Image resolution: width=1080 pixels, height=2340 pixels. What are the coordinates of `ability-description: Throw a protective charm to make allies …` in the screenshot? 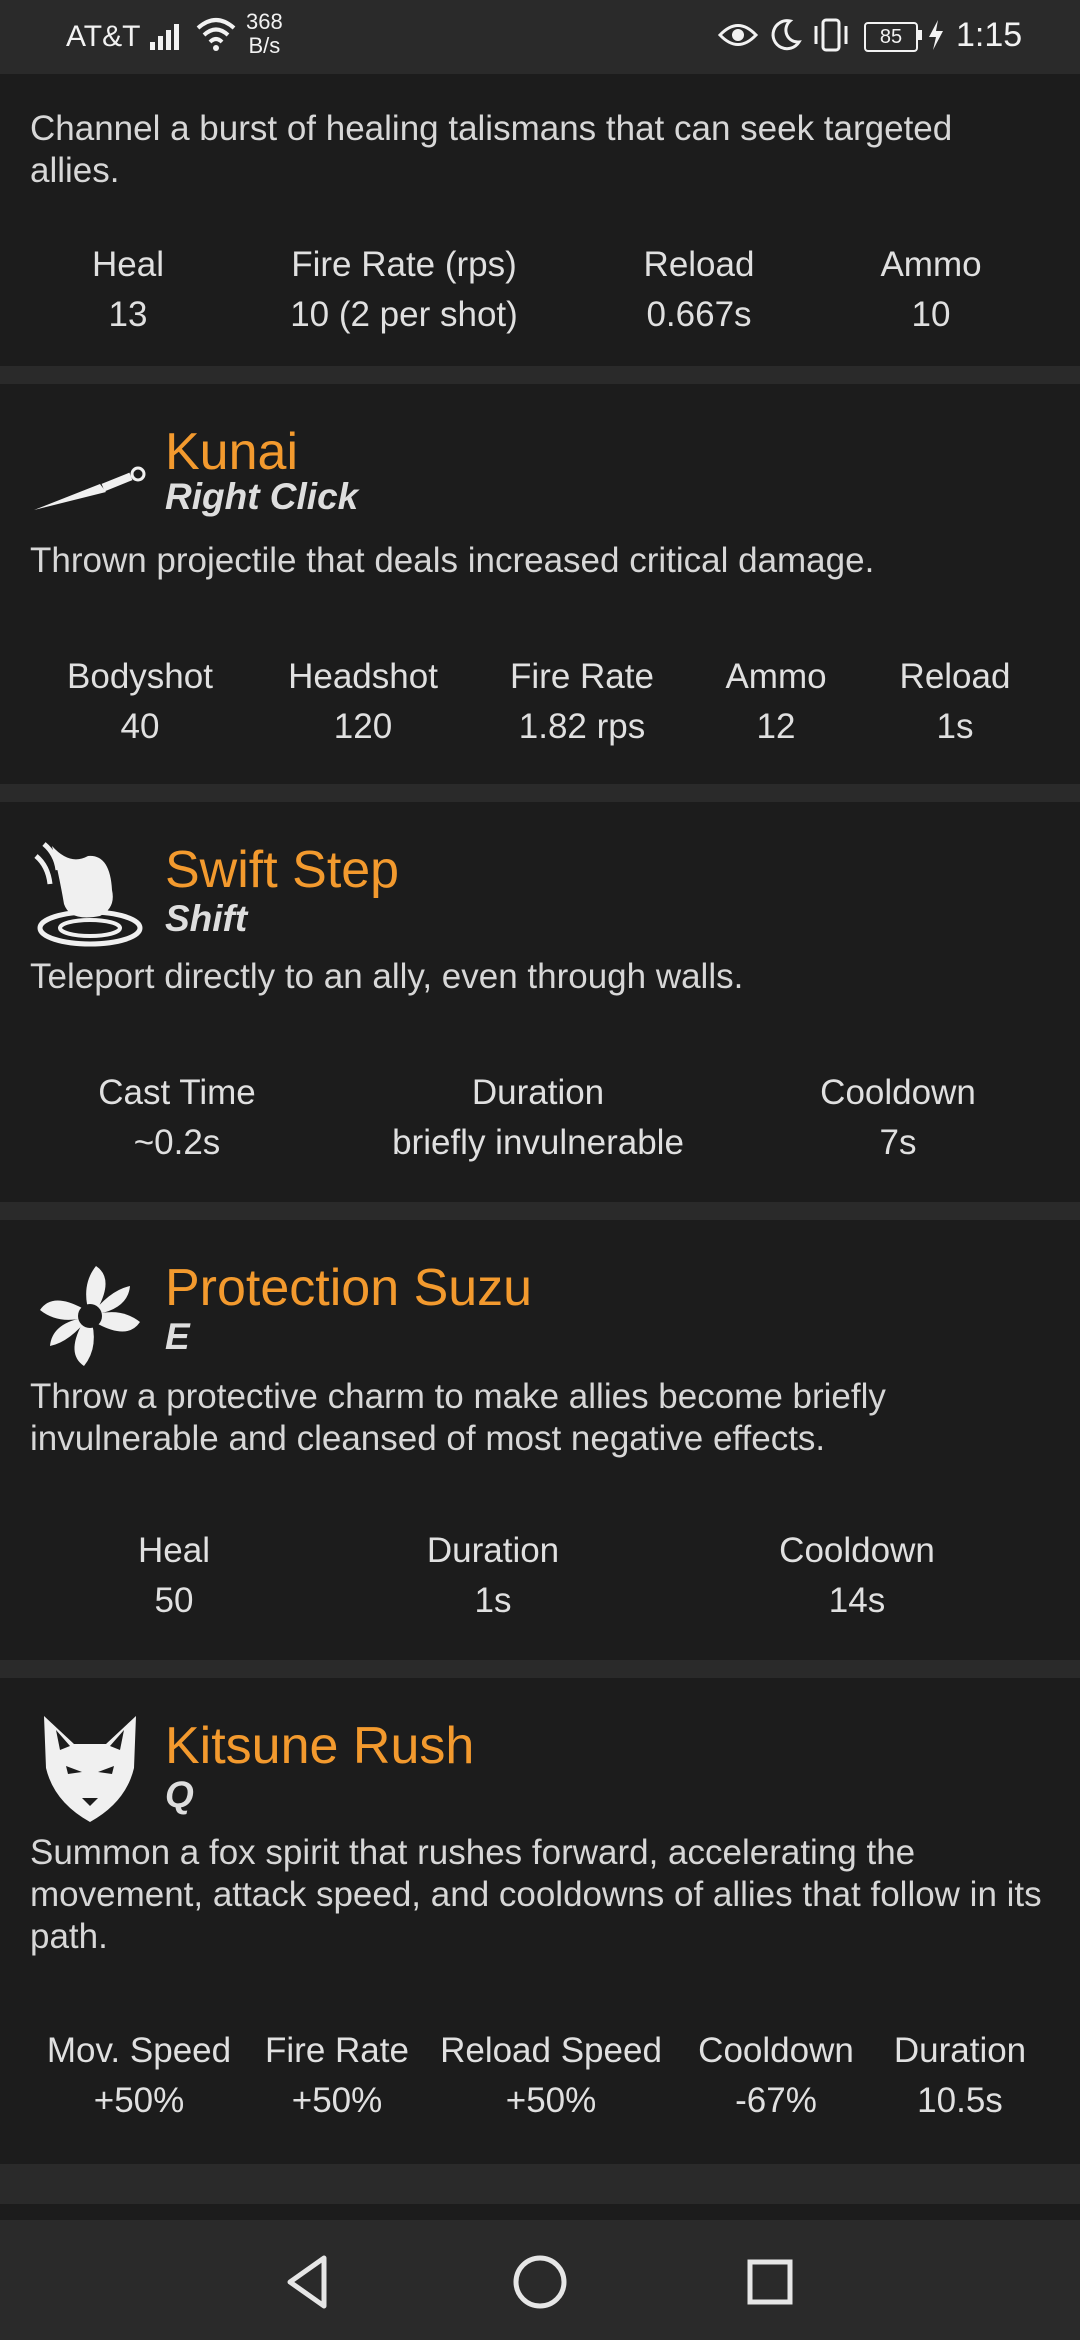 It's located at (458, 1417).